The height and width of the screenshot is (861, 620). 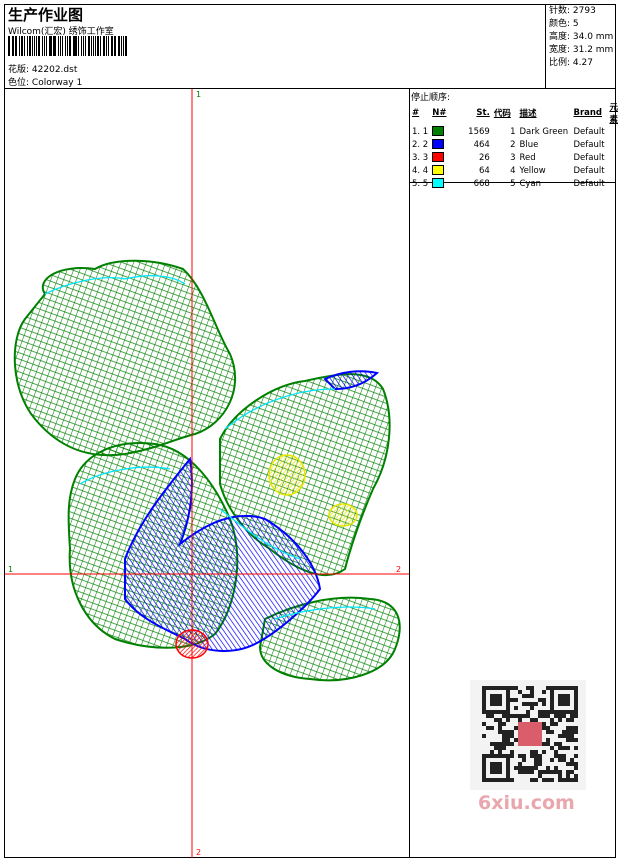 What do you see at coordinates (544, 131) in the screenshot?
I see `row-description: Dark Green` at bounding box center [544, 131].